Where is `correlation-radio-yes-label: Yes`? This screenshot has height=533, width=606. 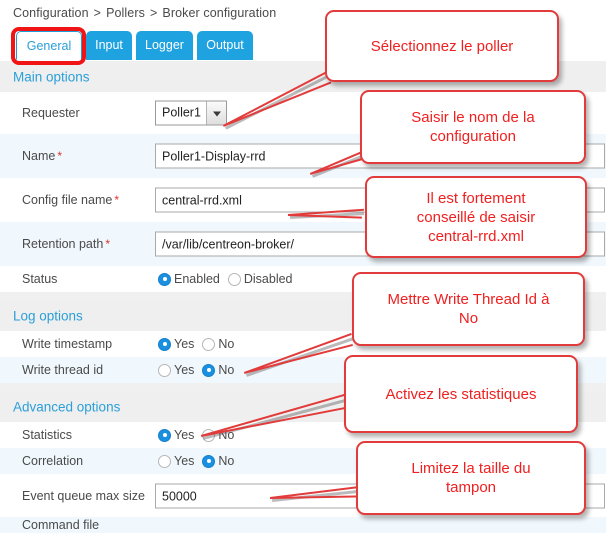
correlation-radio-yes-label: Yes is located at coordinates (184, 461).